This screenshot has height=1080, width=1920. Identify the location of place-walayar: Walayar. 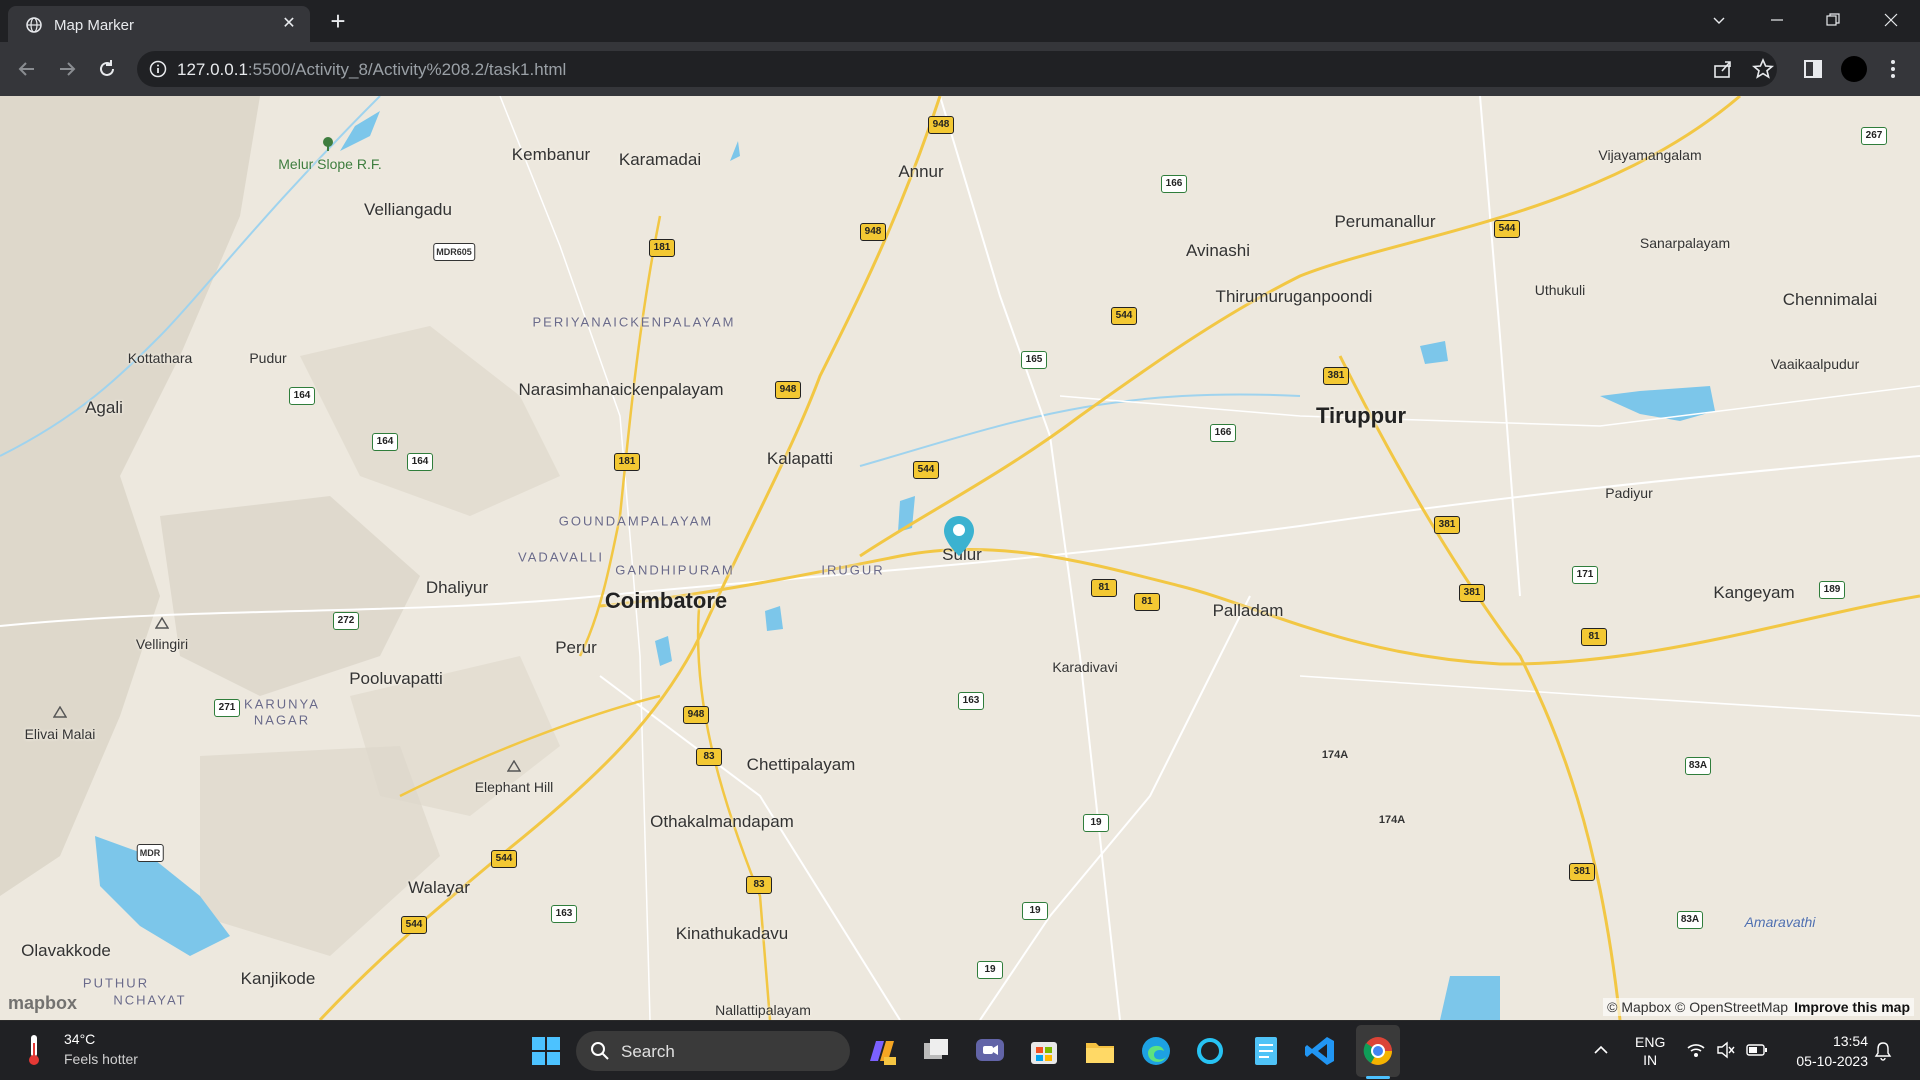
(439, 887).